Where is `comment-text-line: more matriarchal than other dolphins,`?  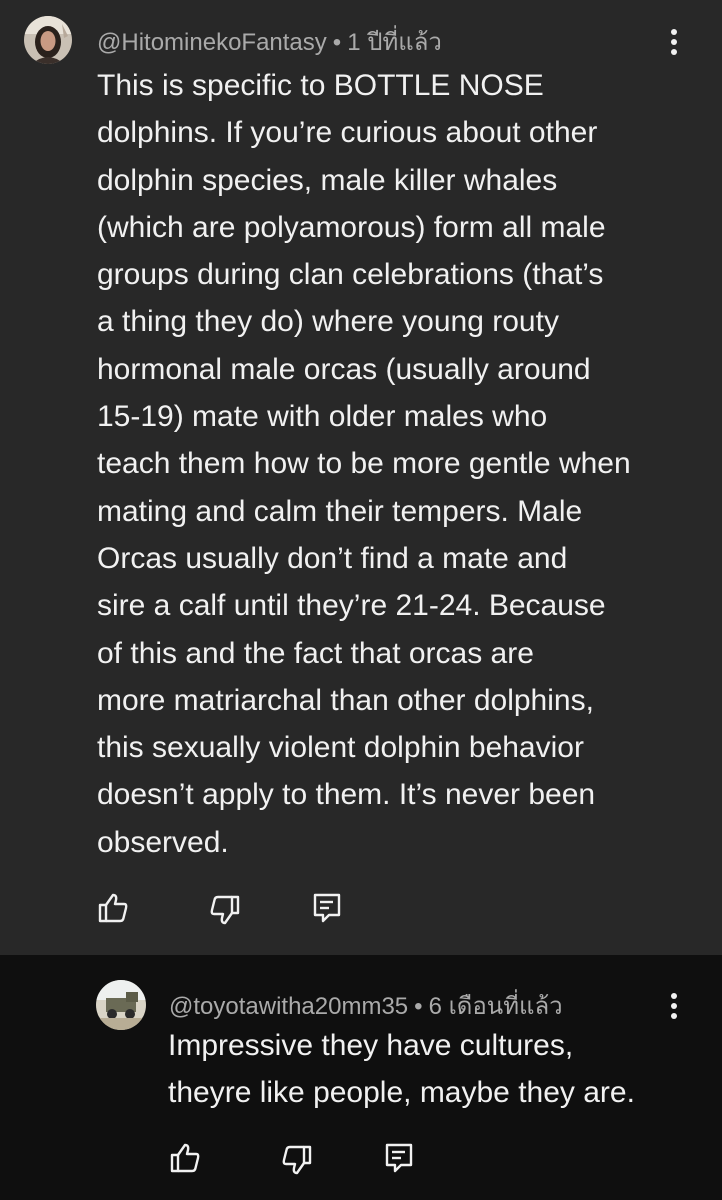
comment-text-line: more matriarchal than other dolphins, is located at coordinates (345, 700).